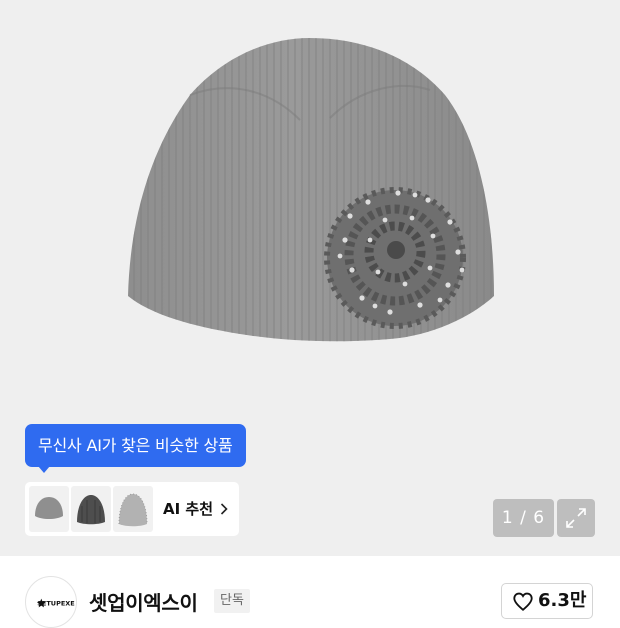 This screenshot has width=620, height=628. Describe the element at coordinates (523, 602) in the screenshot. I see `heart-icon` at that location.